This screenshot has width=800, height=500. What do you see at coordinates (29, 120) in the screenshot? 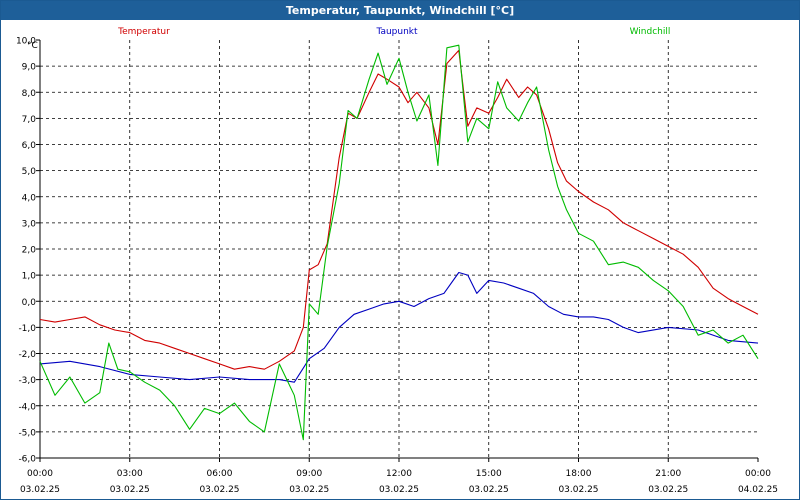
I see `y-tick-label: 7,0` at bounding box center [29, 120].